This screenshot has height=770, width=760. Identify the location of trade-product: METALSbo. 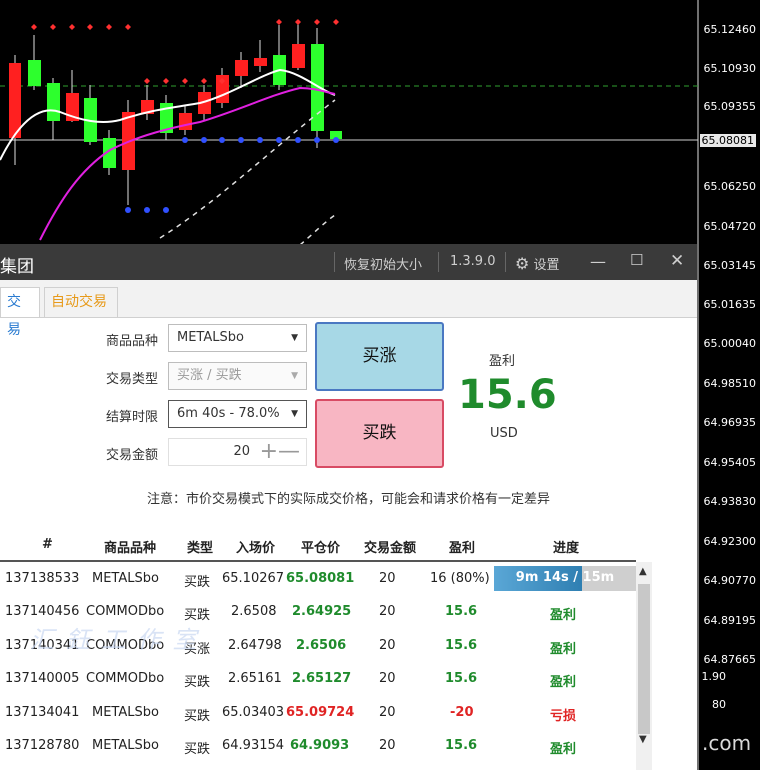
(125, 712).